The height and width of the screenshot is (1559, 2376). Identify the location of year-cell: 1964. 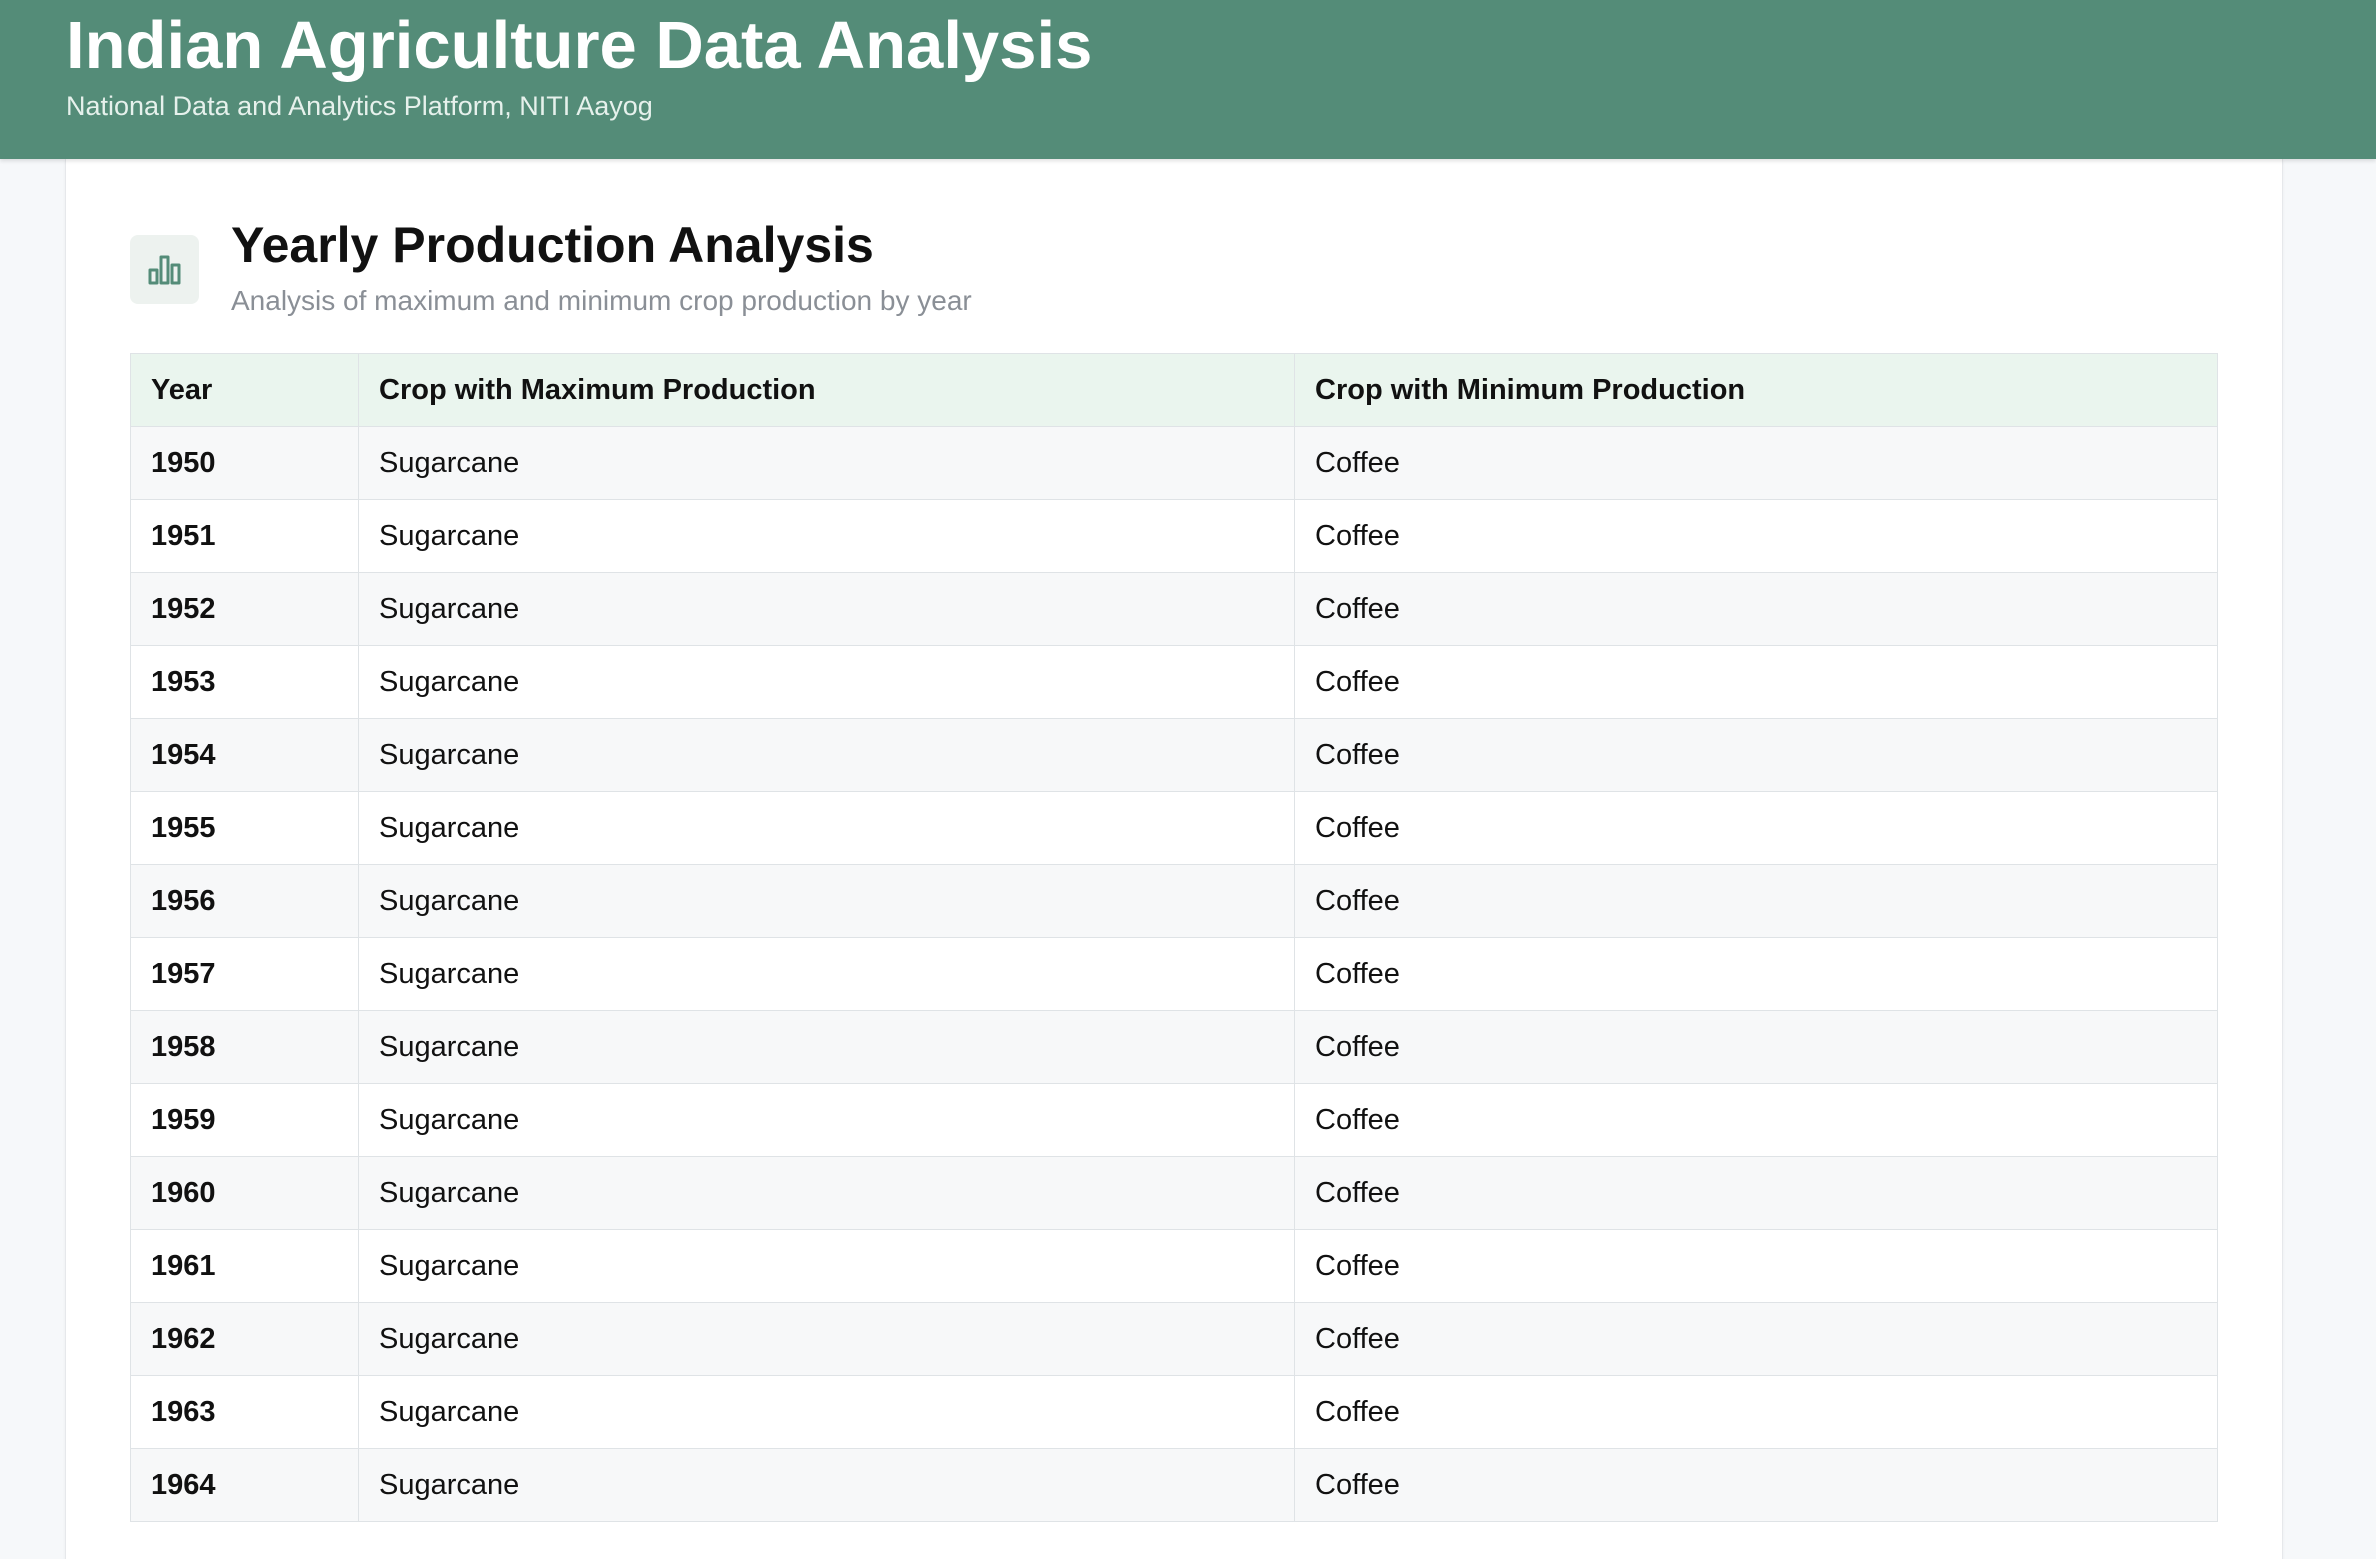
(244, 1485).